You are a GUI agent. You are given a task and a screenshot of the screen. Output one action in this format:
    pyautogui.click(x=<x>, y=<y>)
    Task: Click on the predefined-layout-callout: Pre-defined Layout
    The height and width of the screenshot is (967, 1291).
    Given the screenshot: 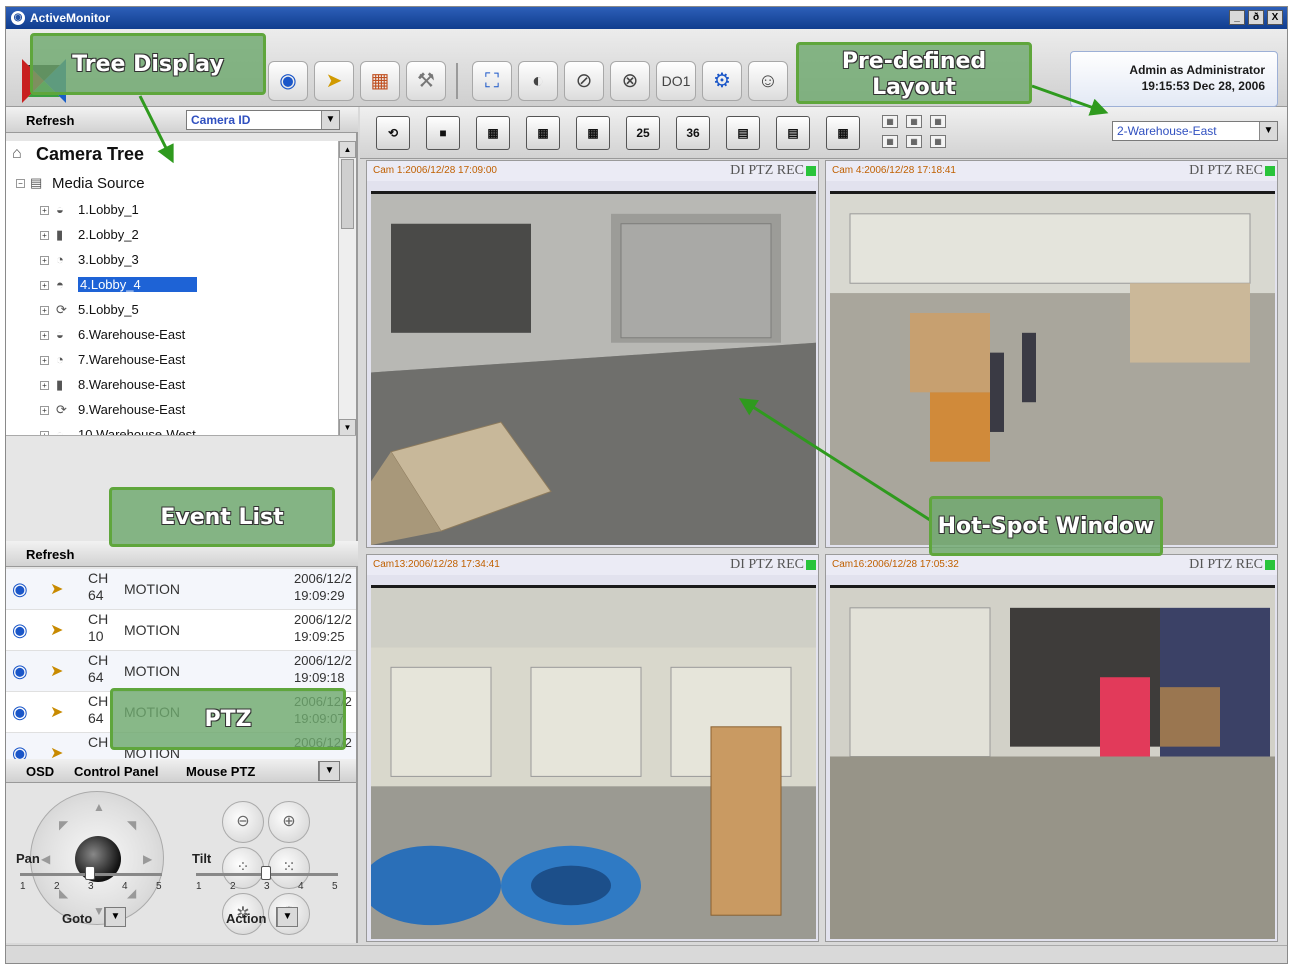 What is the action you would take?
    pyautogui.click(x=914, y=73)
    